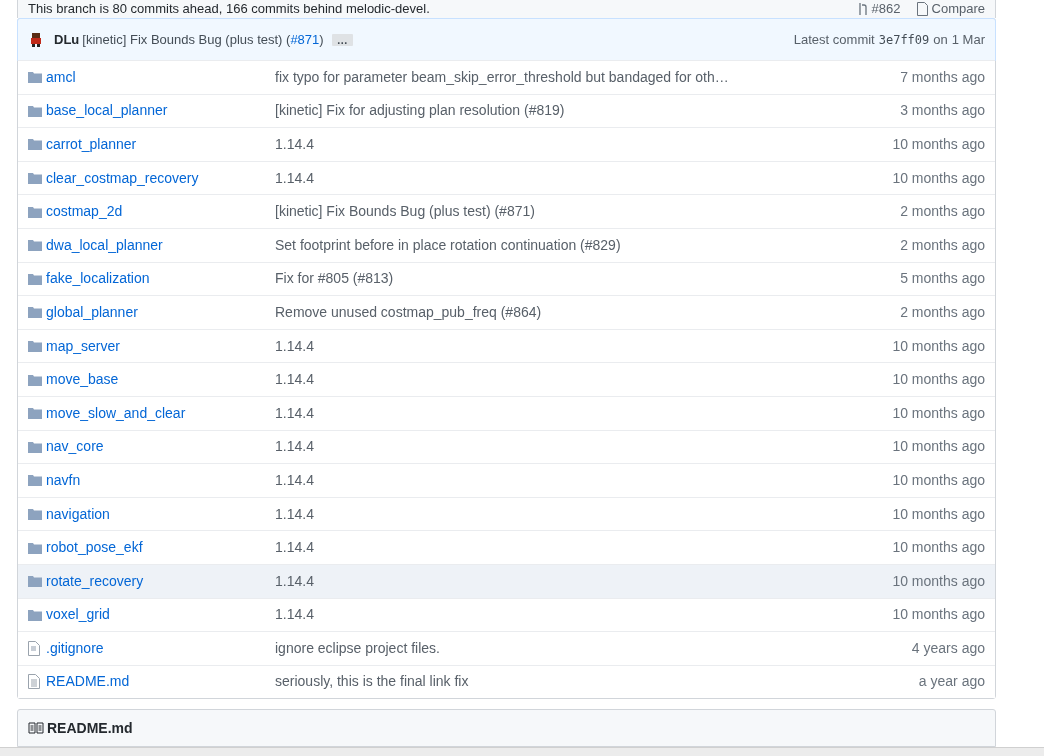 The height and width of the screenshot is (756, 1044). I want to click on file-name-link: nav_core, so click(160, 447).